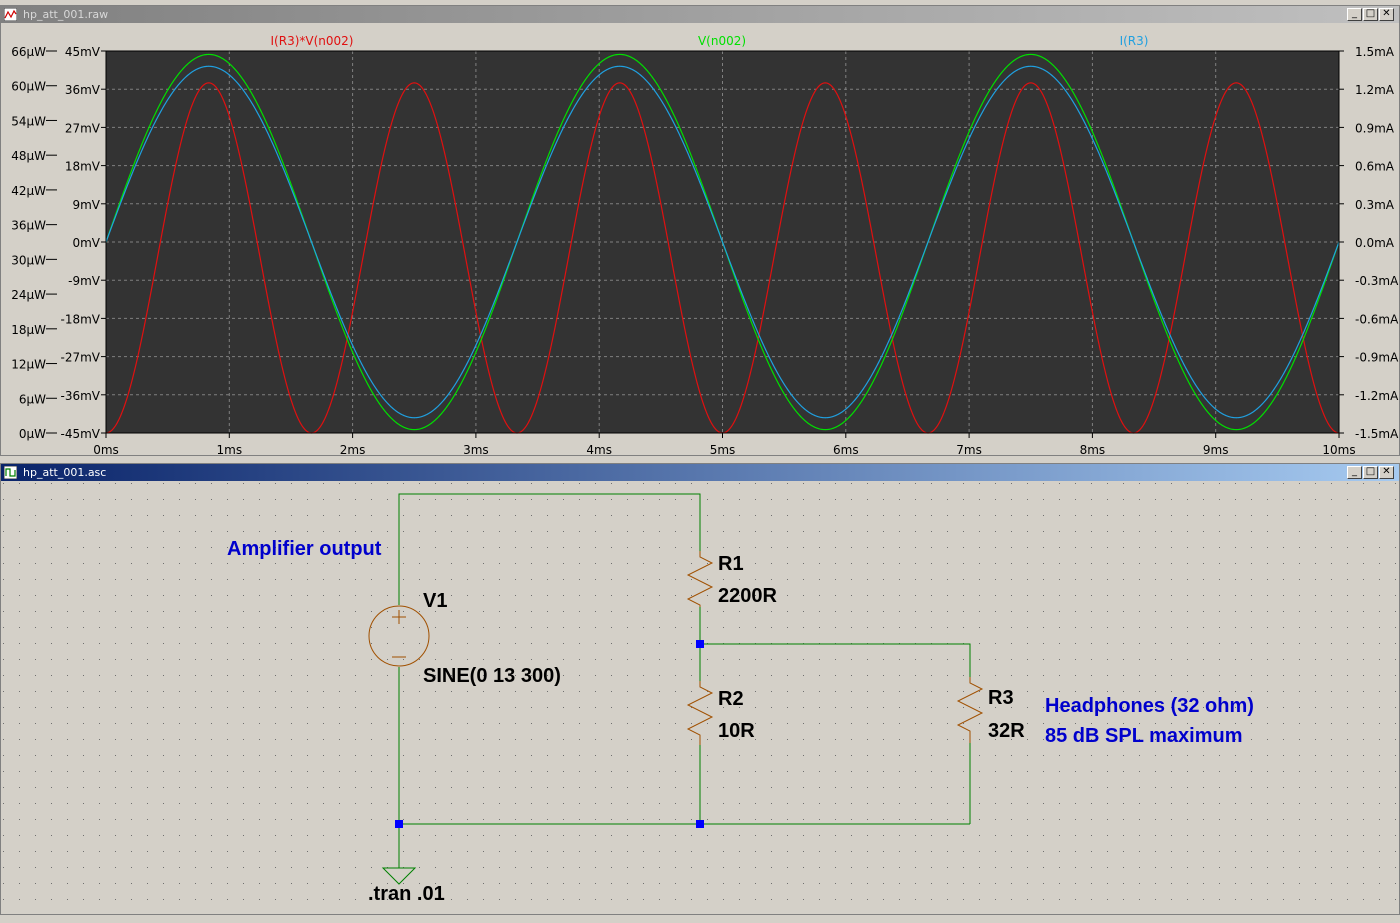 Image resolution: width=1400 pixels, height=923 pixels. I want to click on legend-voltage-trace: V(n002), so click(722, 41).